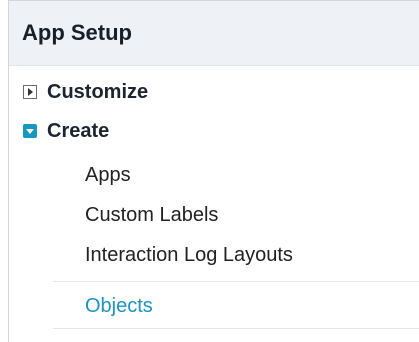  Describe the element at coordinates (108, 175) in the screenshot. I see `tree-item-apps: Apps` at that location.